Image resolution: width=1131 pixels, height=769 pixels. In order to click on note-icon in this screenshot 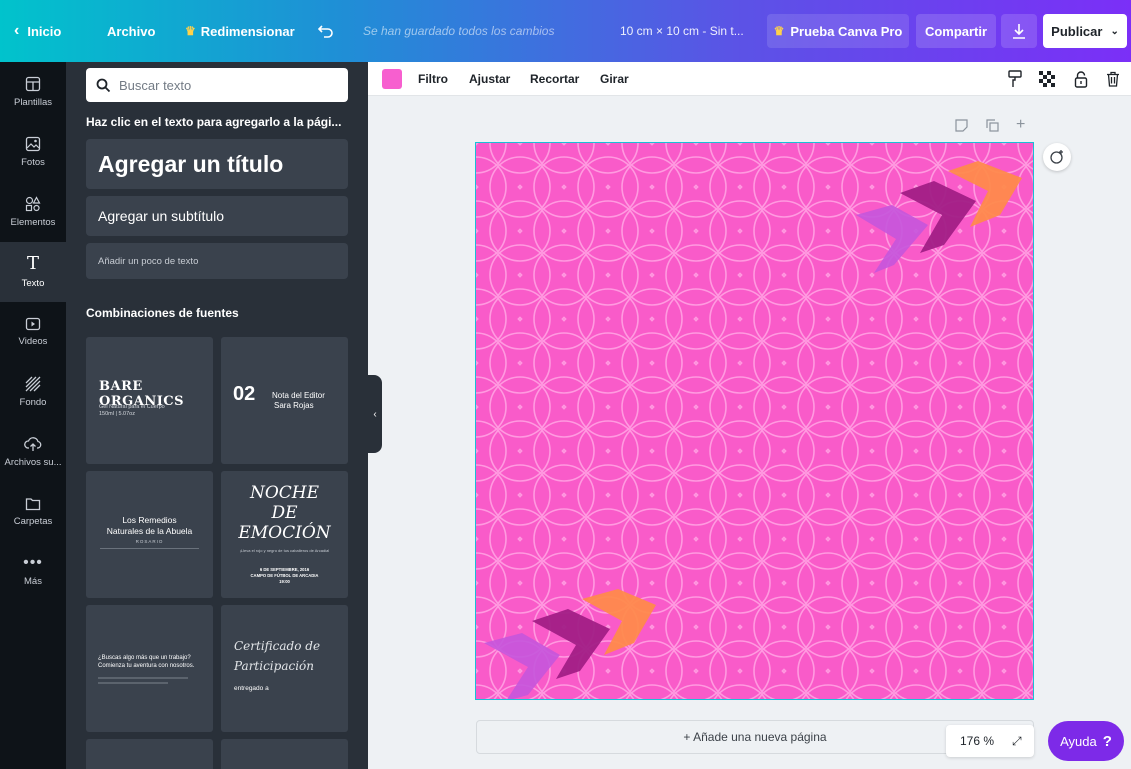, I will do `click(961, 125)`.